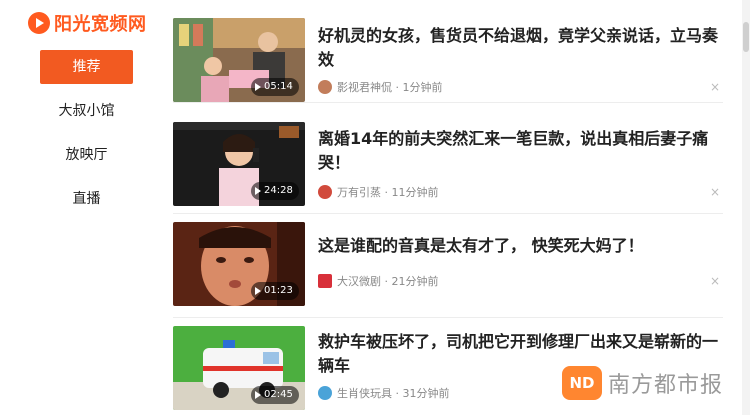 This screenshot has width=750, height=415. I want to click on publish-time: 1分钟前, so click(422, 87).